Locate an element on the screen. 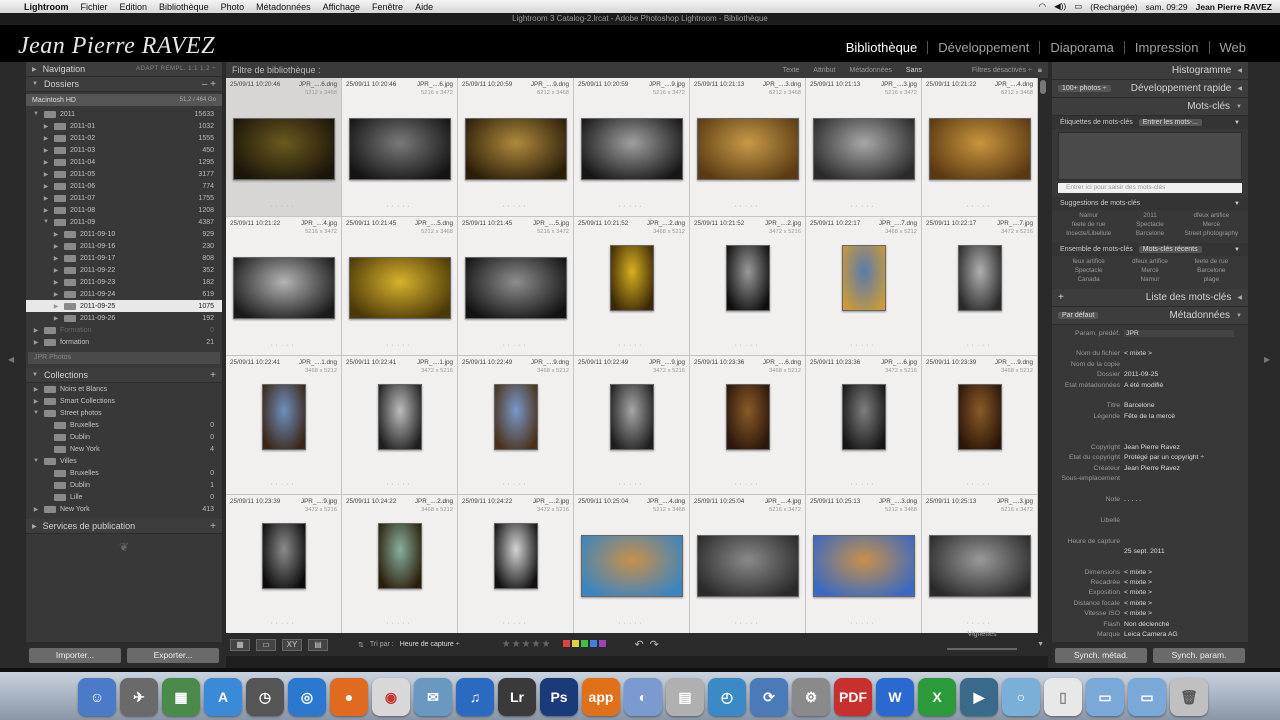 The image size is (1280, 720). module-web: Web is located at coordinates (1232, 47).